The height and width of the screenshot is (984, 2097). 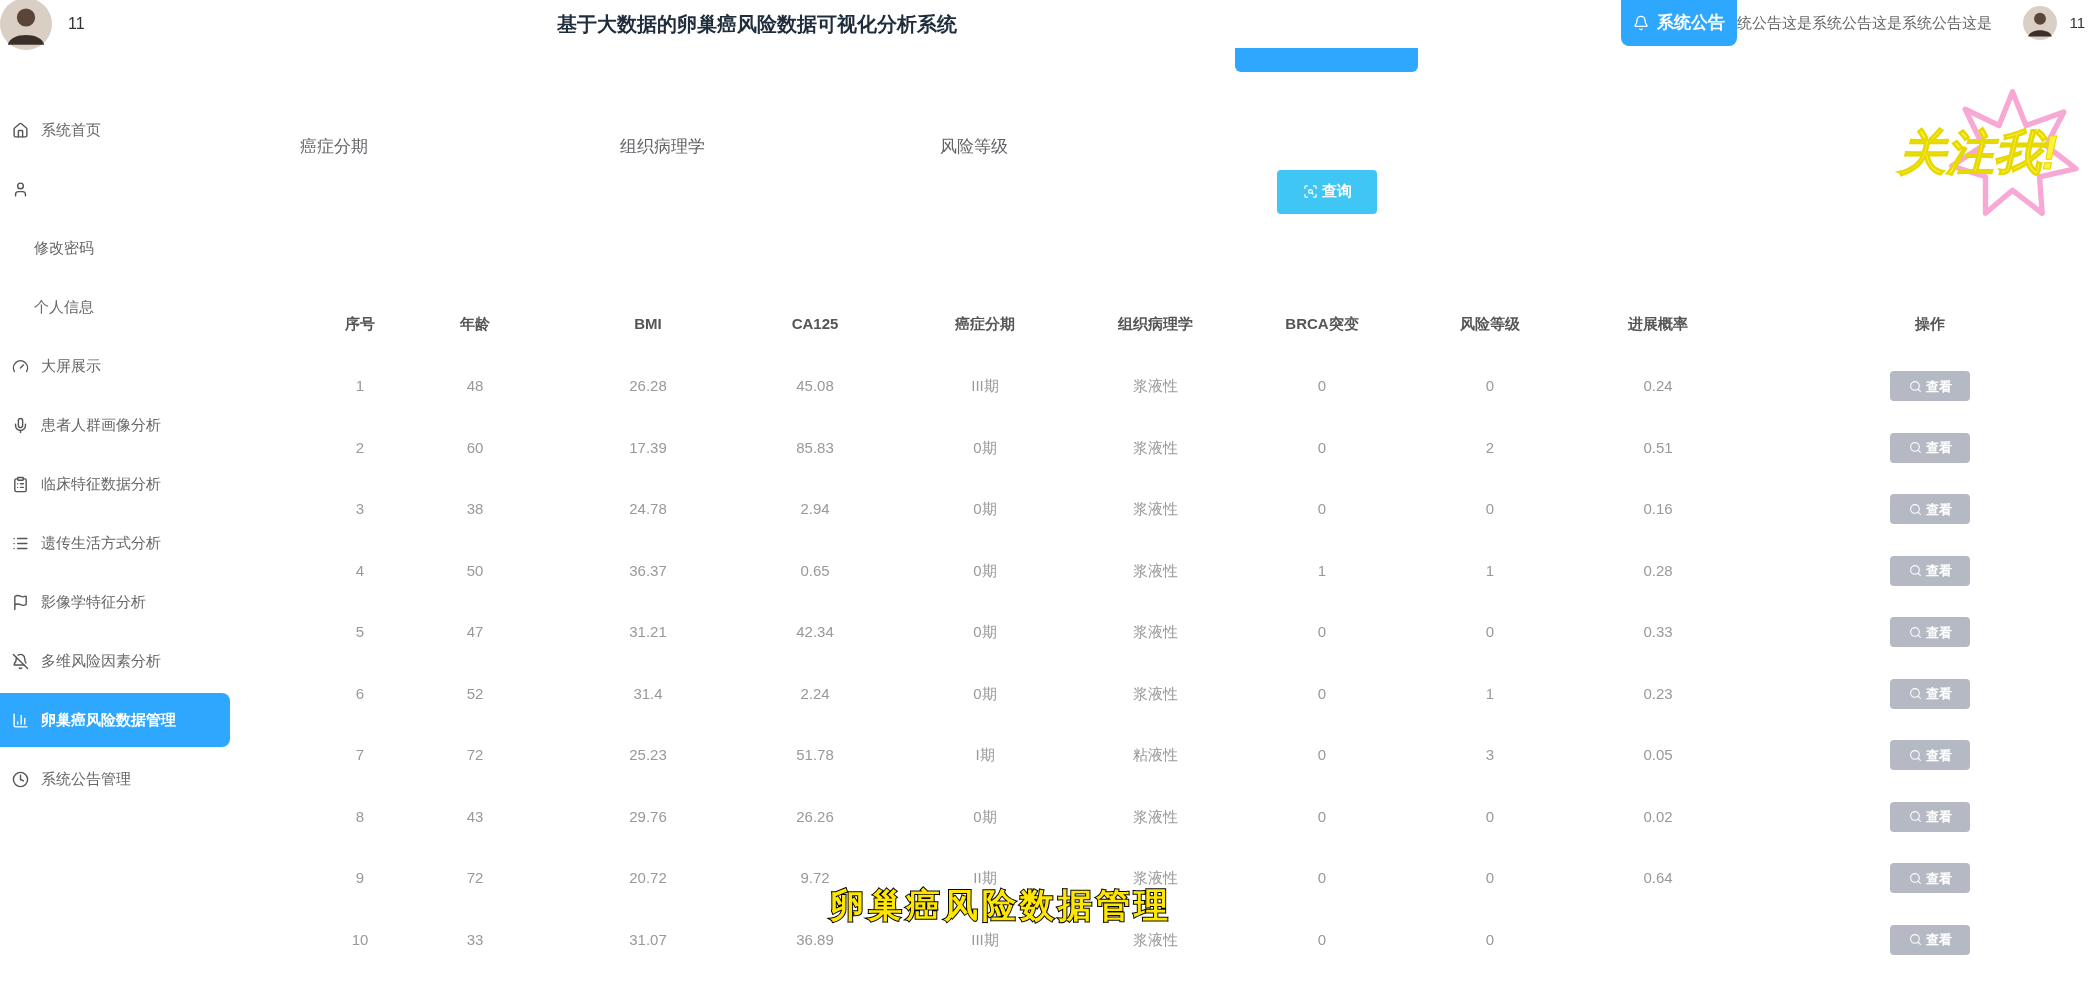 I want to click on menu-item: 患者人群画像分析, so click(x=115, y=425).